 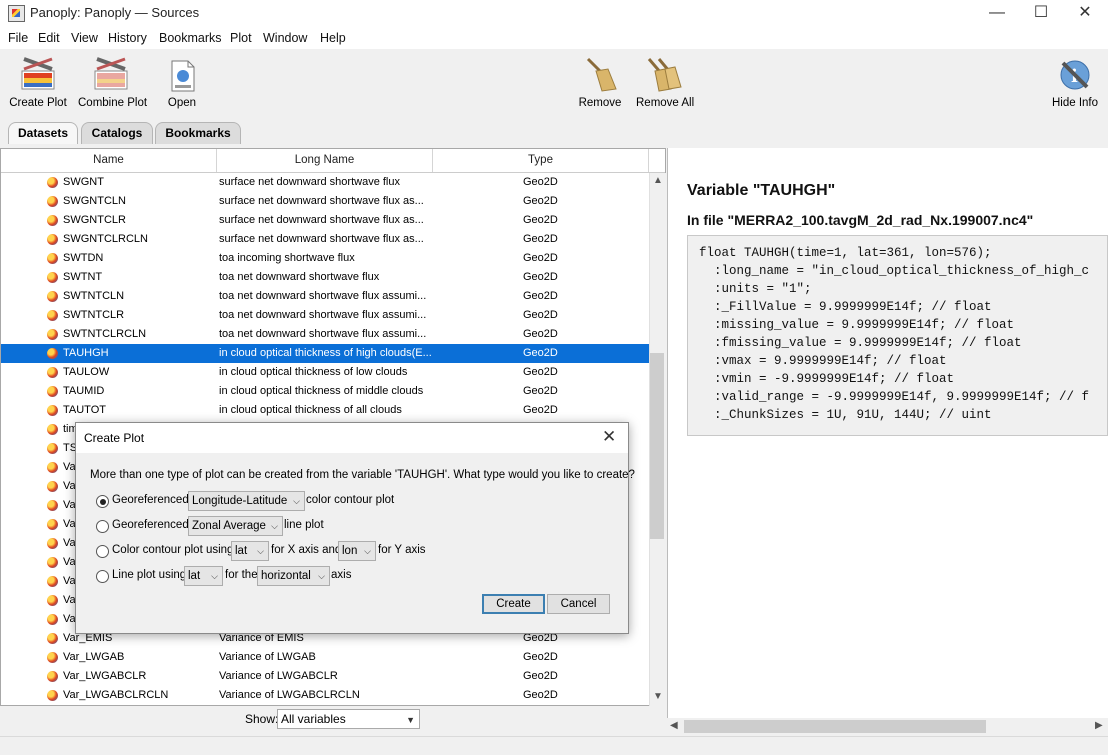 I want to click on hide-info-label: Hide Info, so click(x=1075, y=103).